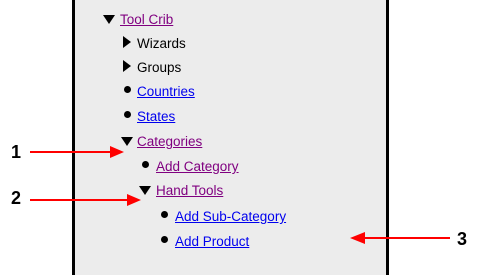 This screenshot has height=275, width=477. What do you see at coordinates (166, 92) in the screenshot?
I see `tree-item-countries: Countries` at bounding box center [166, 92].